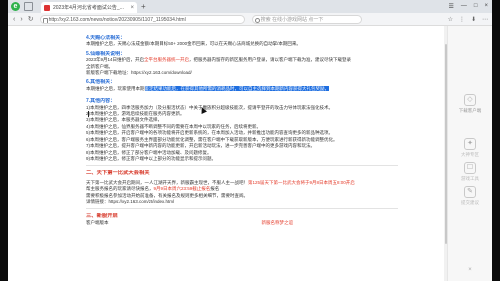 Image resolution: width=500 pixels, height=281 pixels. Describe the element at coordinates (45, 20) in the screenshot. I see `lock-icon` at that location.